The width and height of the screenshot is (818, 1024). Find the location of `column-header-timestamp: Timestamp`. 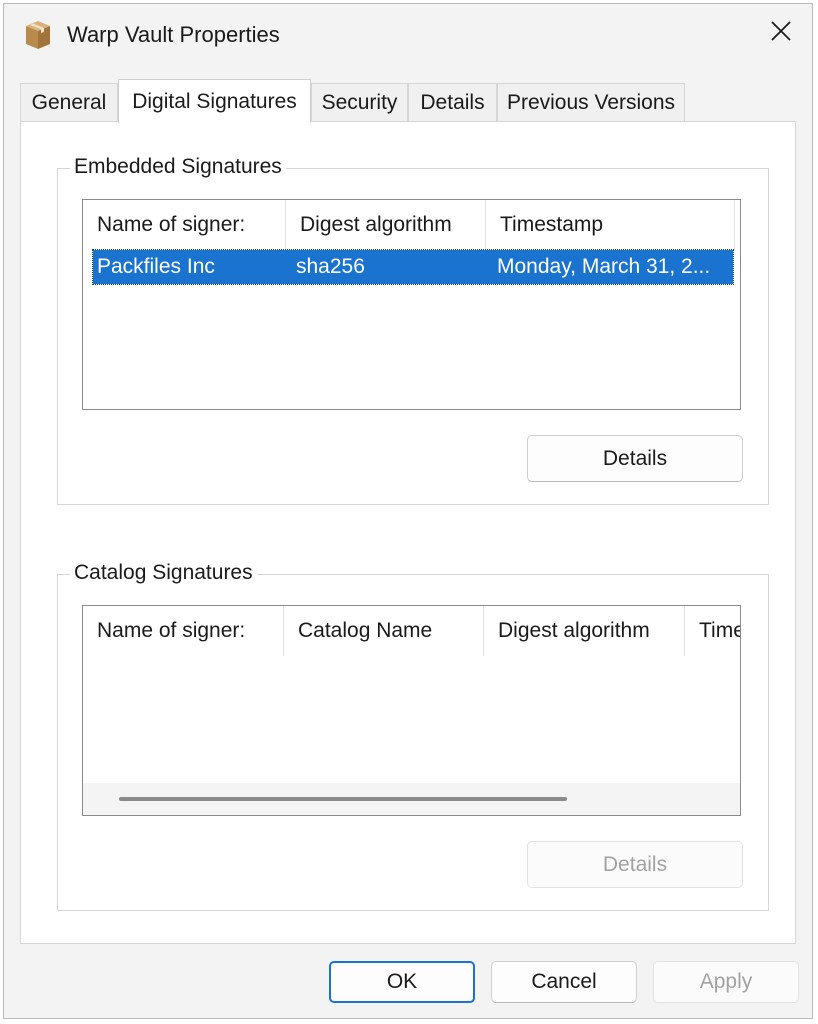

column-header-timestamp: Timestamp is located at coordinates (610, 225).